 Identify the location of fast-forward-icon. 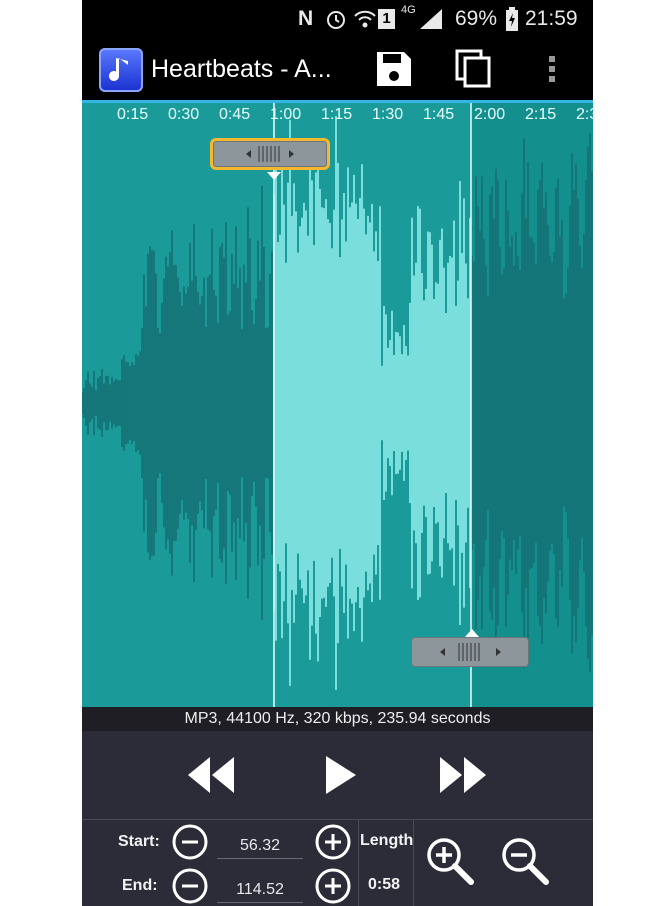
(463, 775).